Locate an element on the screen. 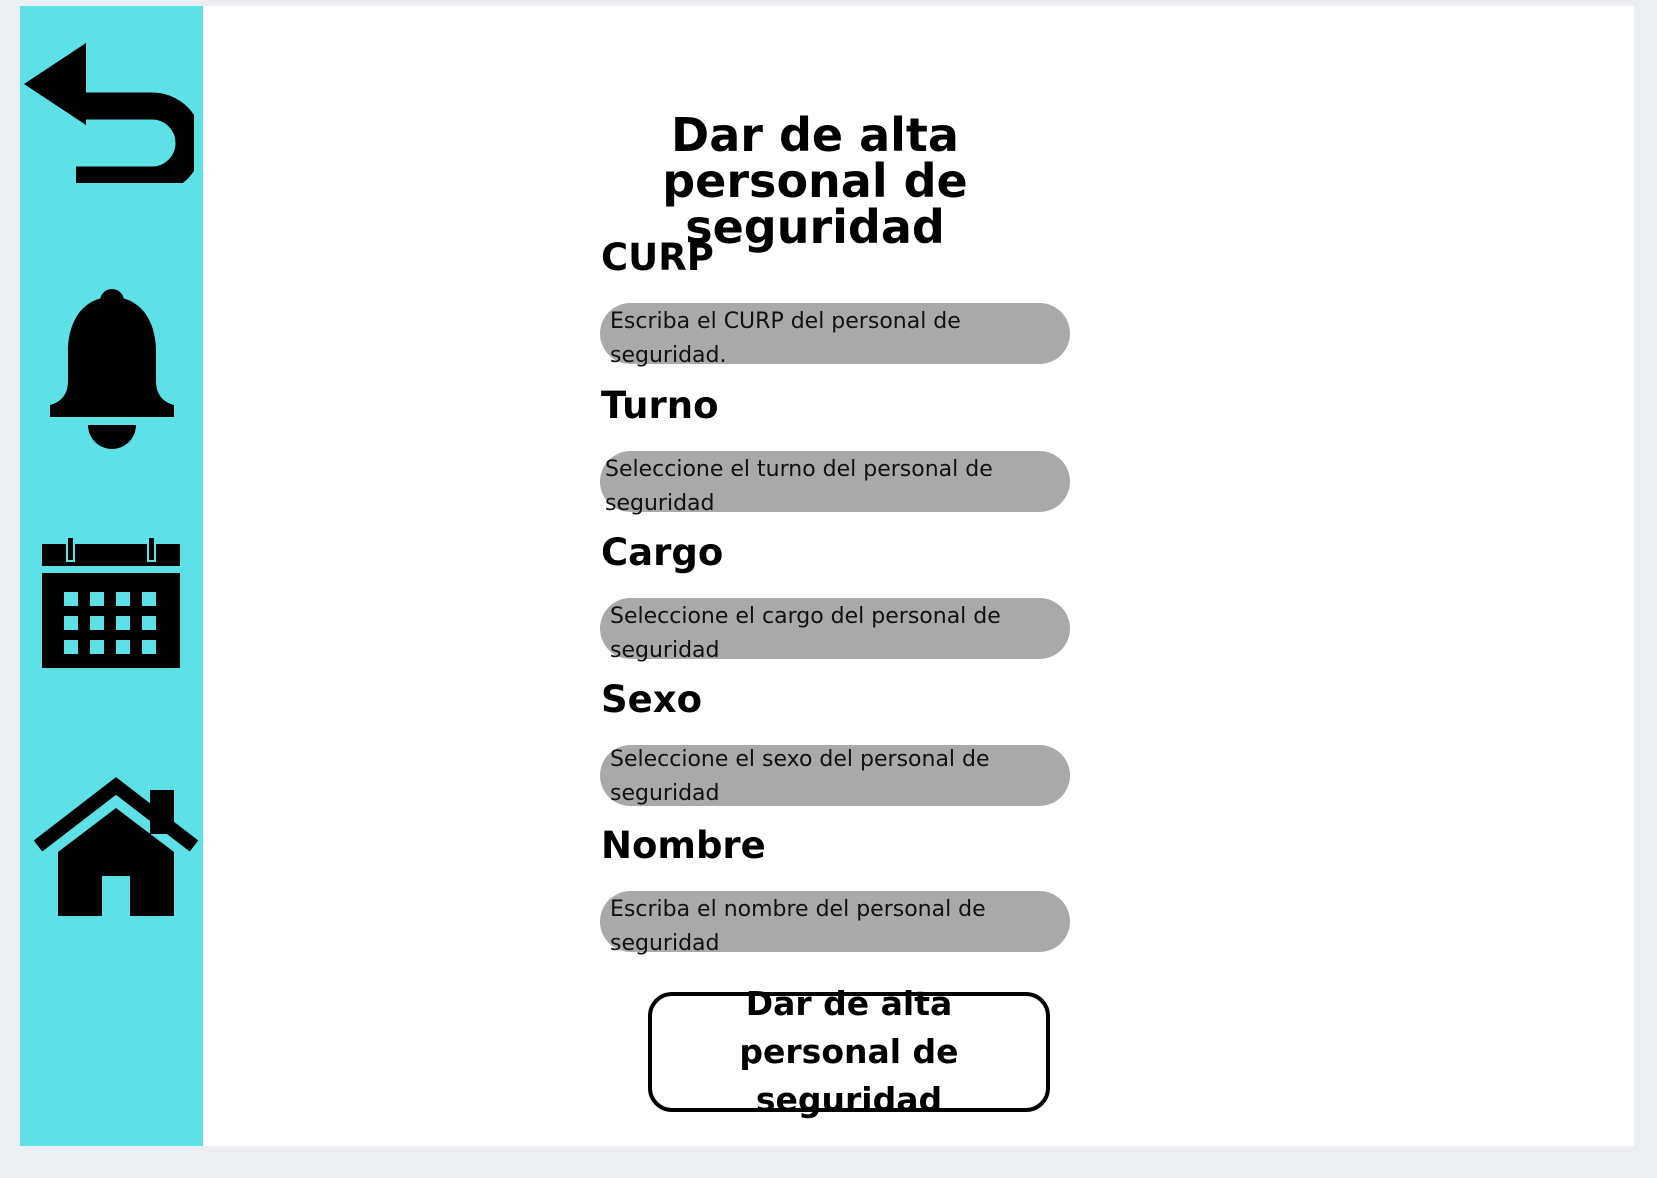 This screenshot has height=1178, width=1657. submit-button-label: Dar de alta personal de seguridad is located at coordinates (849, 1051).